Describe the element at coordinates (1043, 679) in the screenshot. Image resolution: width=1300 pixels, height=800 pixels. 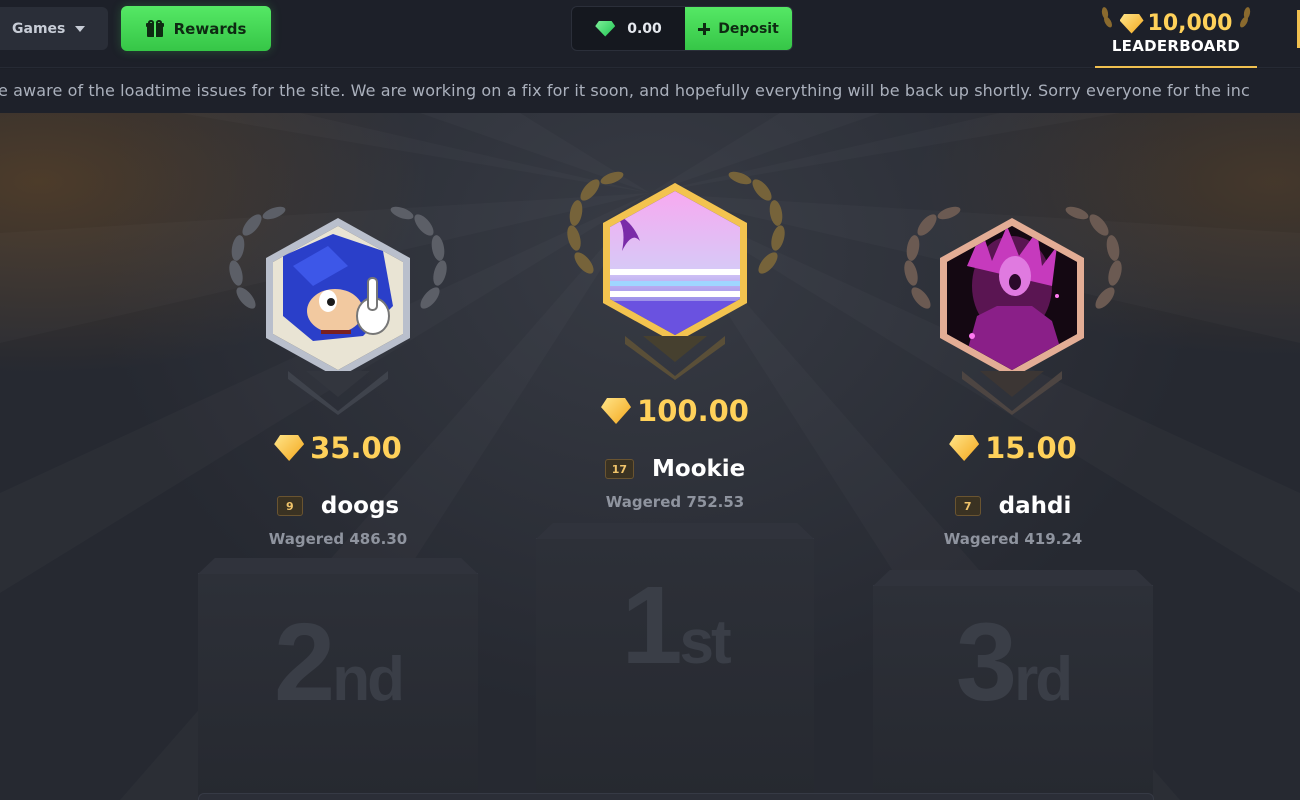
I see `place-suffix: rd` at that location.